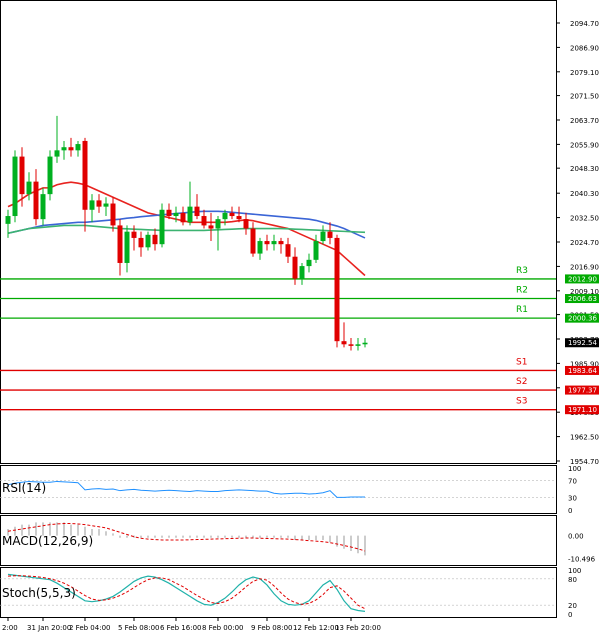 Image resolution: width=600 pixels, height=638 pixels. I want to click on macd-label: MACD(12,26,9), so click(47, 541).